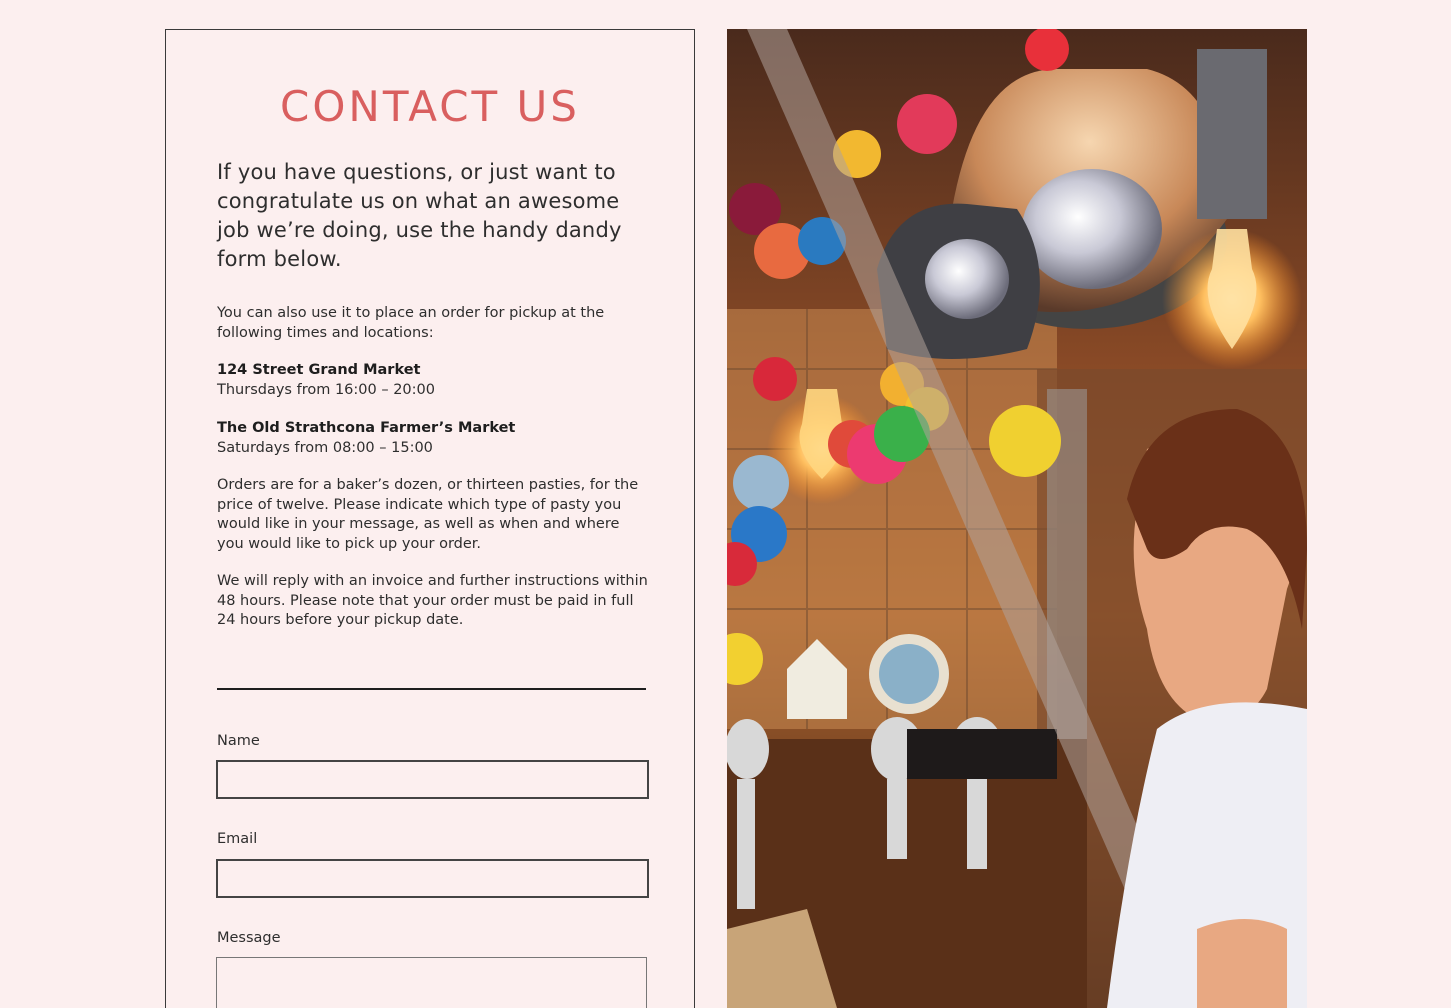 This screenshot has height=1008, width=1451. What do you see at coordinates (325, 447) in the screenshot?
I see `location-time: Saturdays from 08:00 – 15:00` at bounding box center [325, 447].